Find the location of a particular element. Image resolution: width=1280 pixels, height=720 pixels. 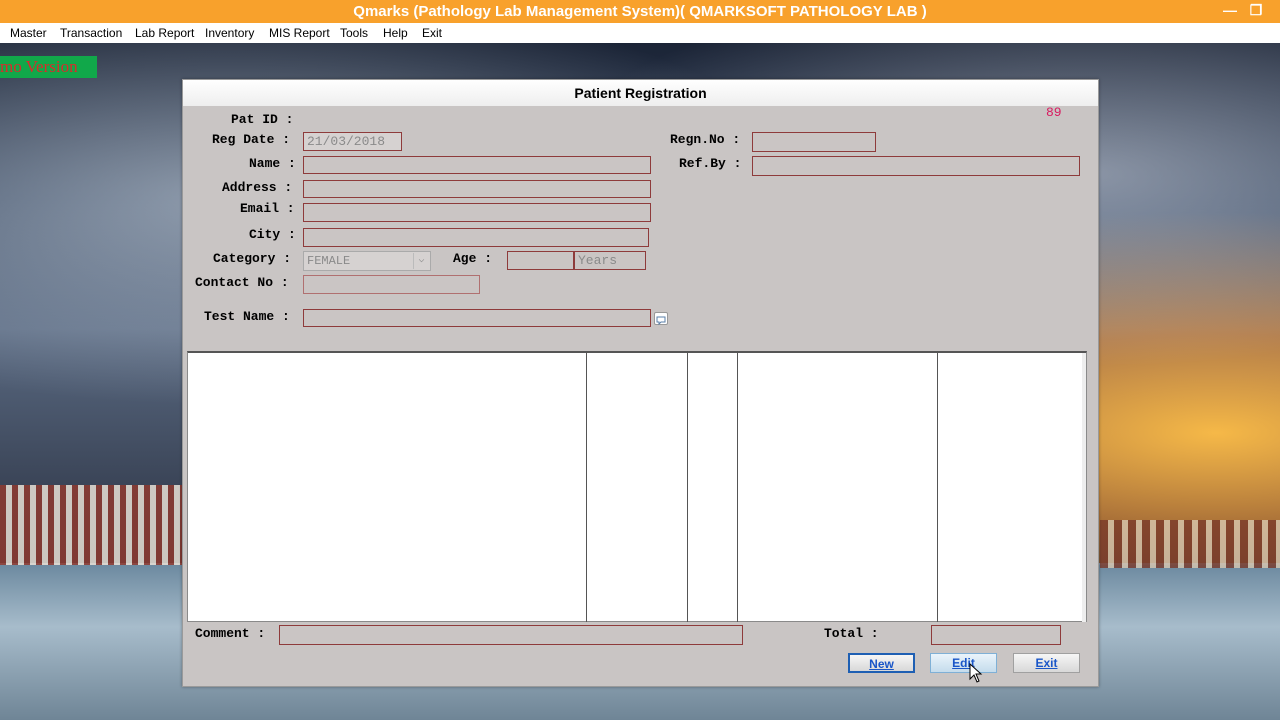

comment-field is located at coordinates (511, 635).